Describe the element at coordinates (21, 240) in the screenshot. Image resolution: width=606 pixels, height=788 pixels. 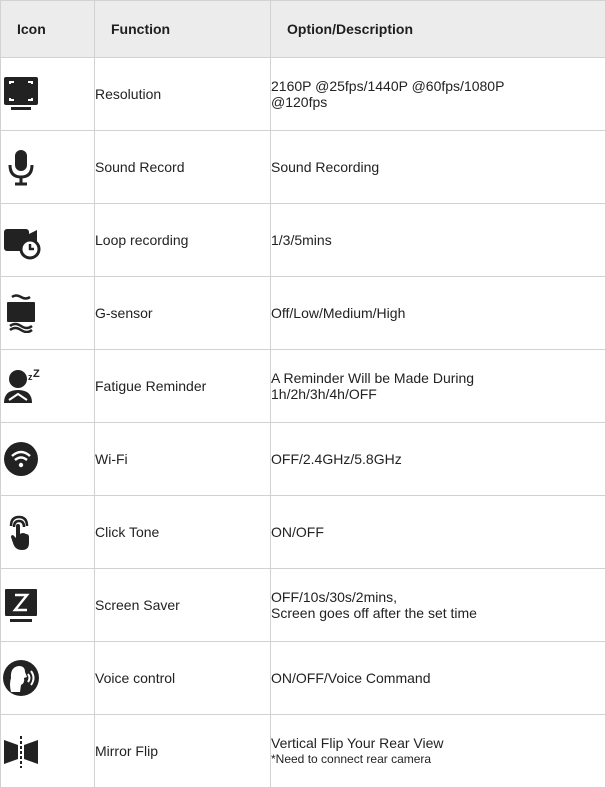
I see `loop-recording-camera-clock-icon` at that location.